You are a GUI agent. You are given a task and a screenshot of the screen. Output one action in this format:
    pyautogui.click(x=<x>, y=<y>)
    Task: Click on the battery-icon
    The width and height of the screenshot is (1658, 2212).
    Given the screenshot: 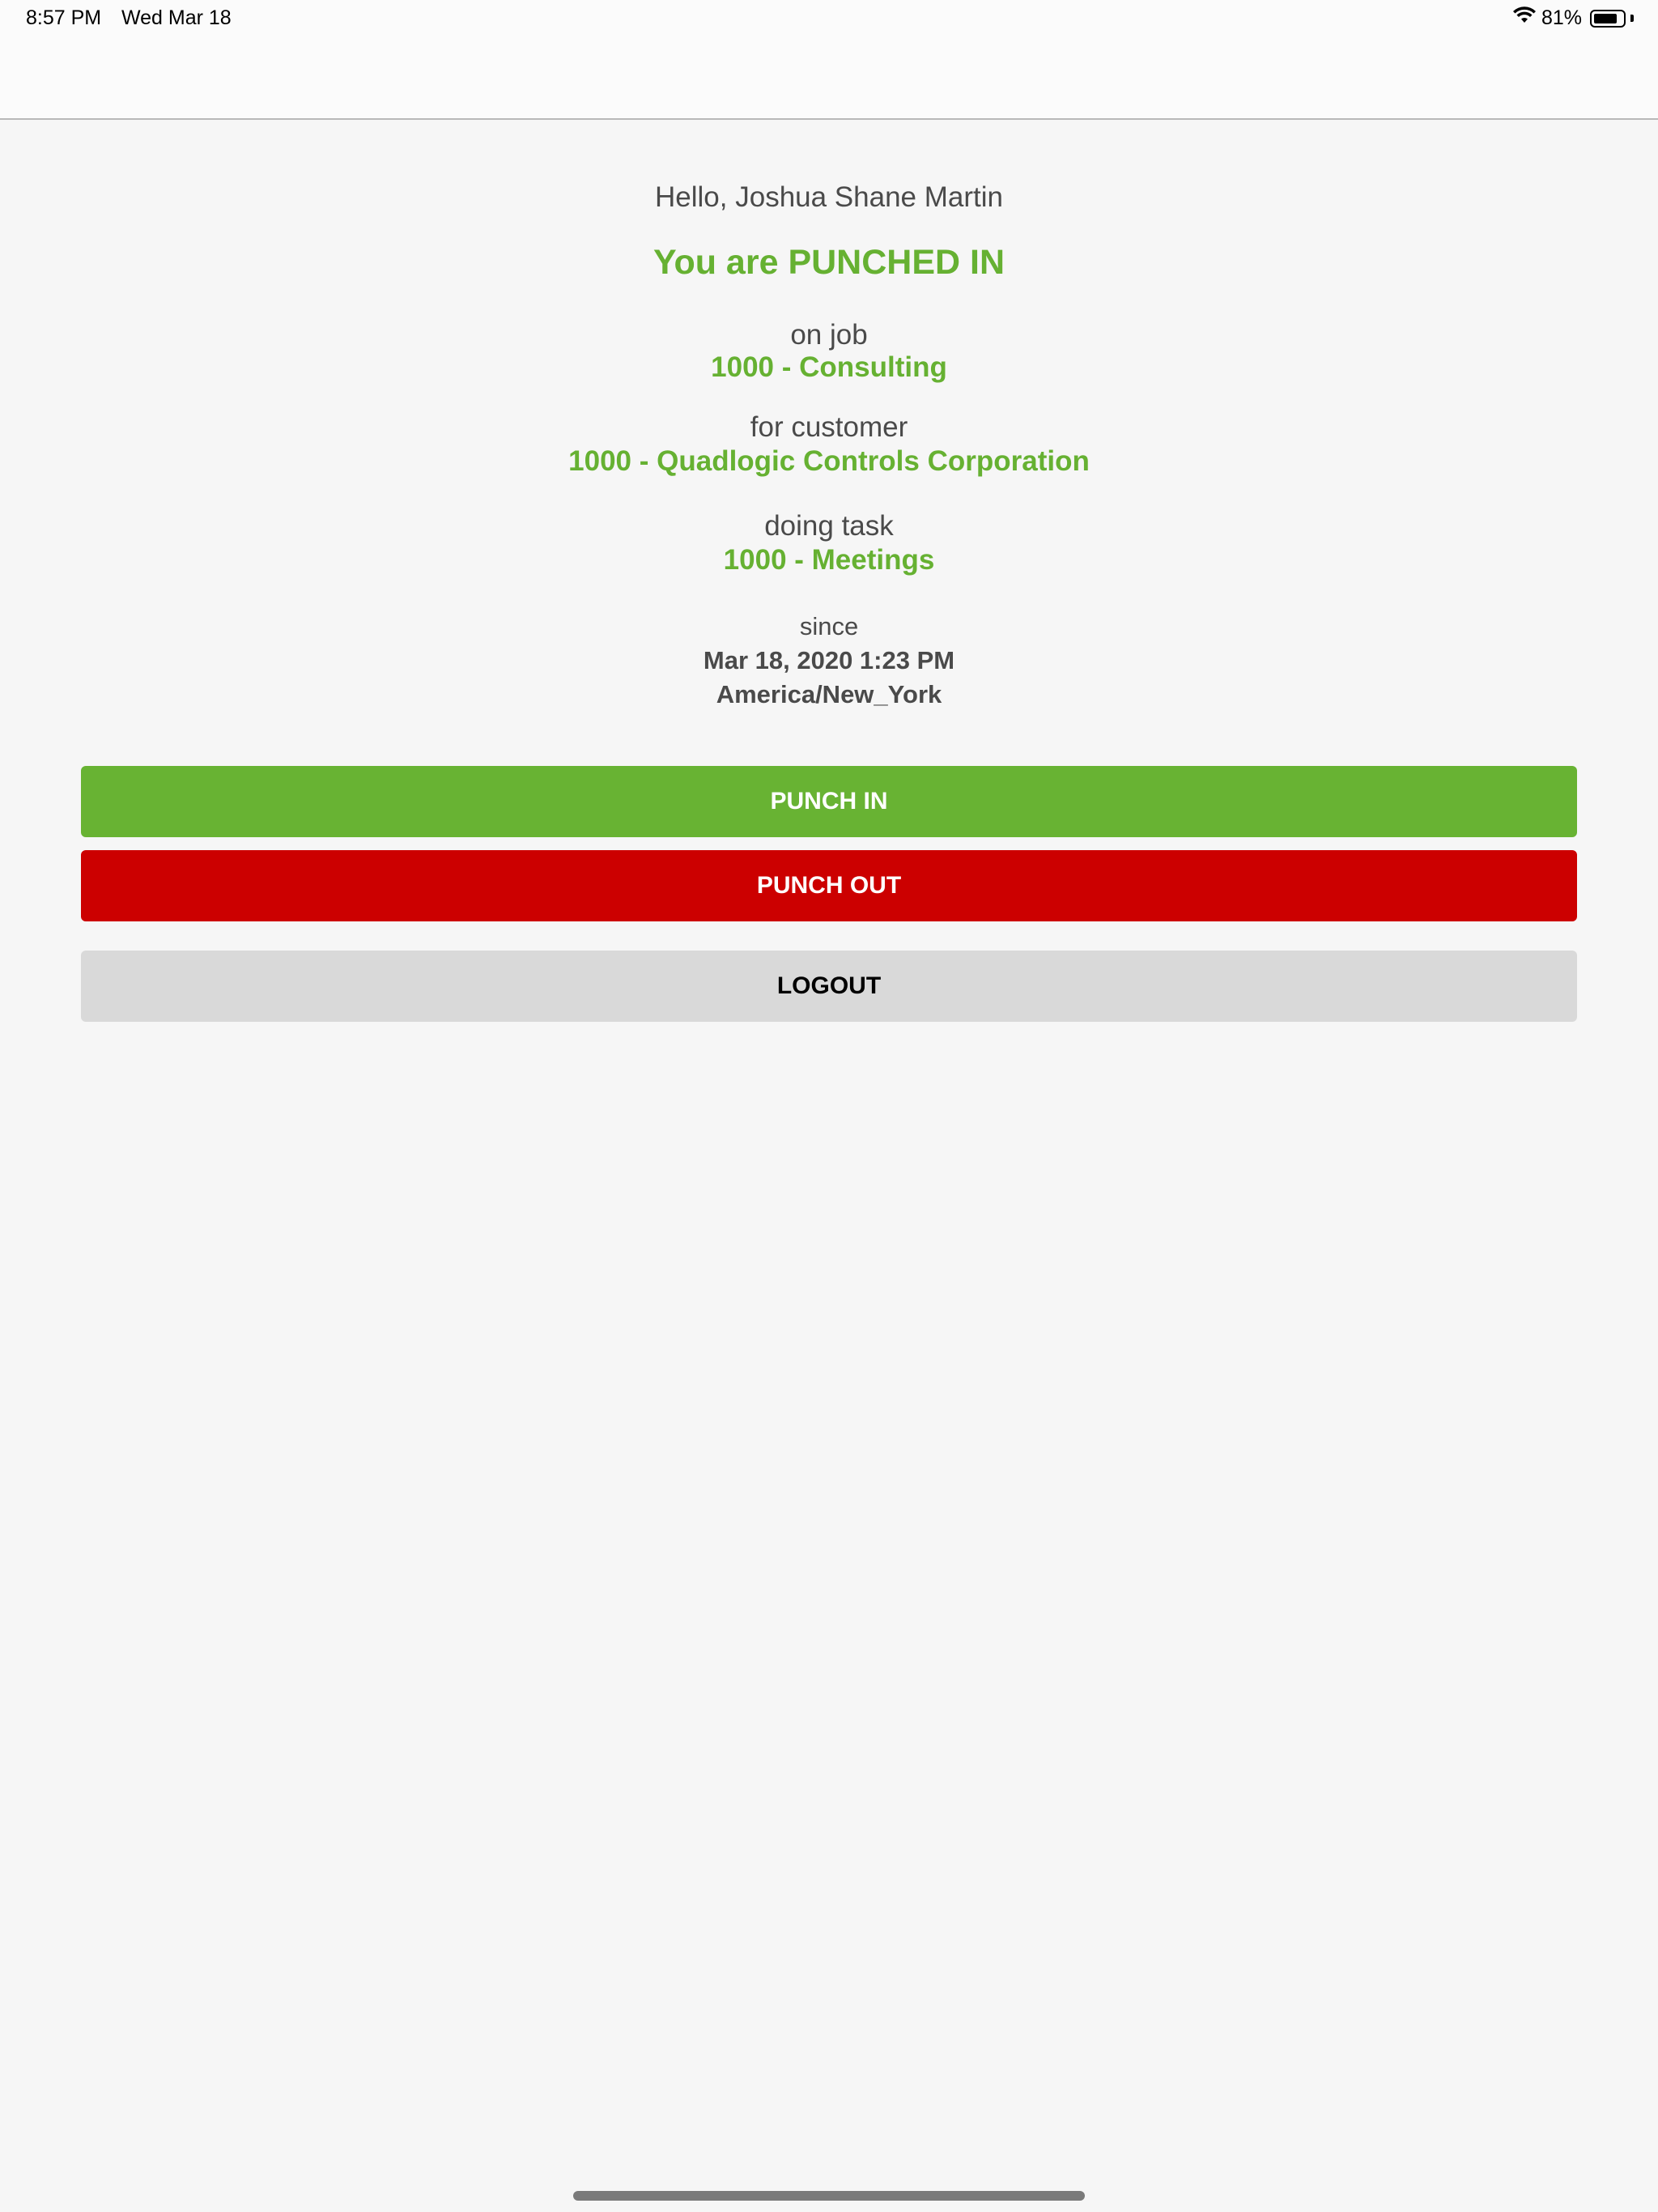 What is the action you would take?
    pyautogui.click(x=1608, y=19)
    